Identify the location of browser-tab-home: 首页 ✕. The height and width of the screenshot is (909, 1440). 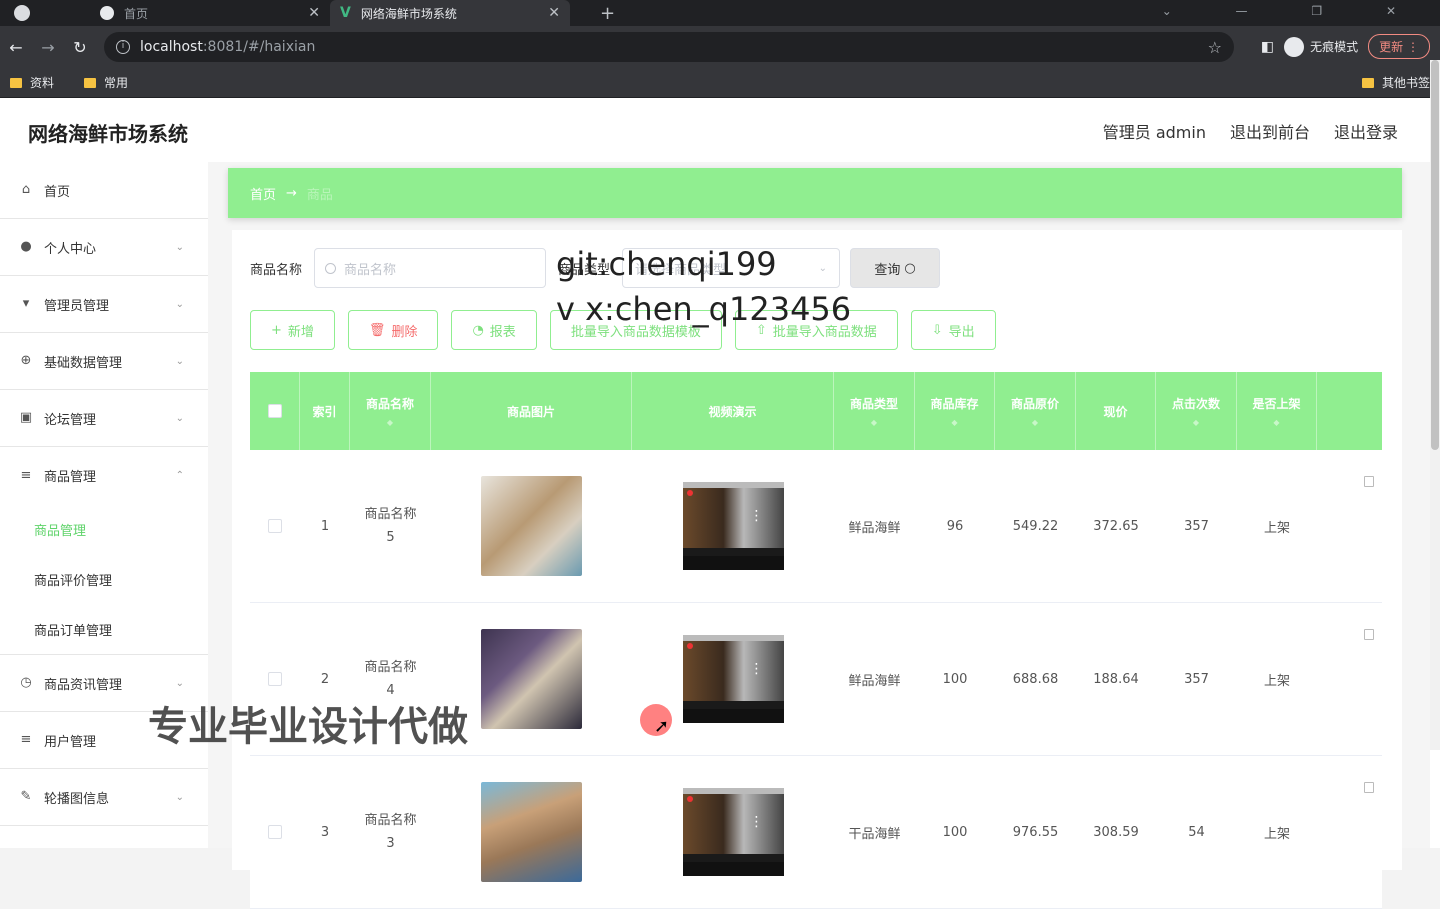
(210, 13).